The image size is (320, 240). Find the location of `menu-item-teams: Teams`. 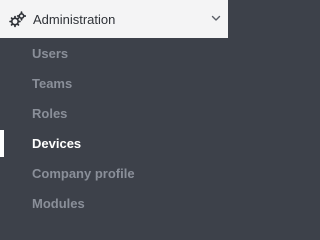

menu-item-teams: Teams is located at coordinates (114, 83).